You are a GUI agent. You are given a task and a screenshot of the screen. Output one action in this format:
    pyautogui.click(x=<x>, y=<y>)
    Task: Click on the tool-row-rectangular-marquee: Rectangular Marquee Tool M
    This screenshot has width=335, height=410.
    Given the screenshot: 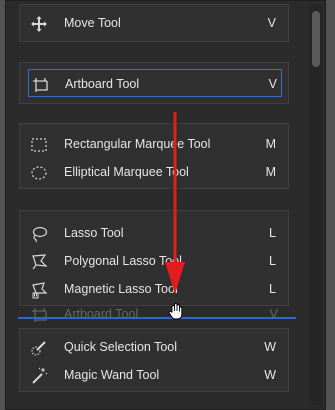 What is the action you would take?
    pyautogui.click(x=154, y=144)
    